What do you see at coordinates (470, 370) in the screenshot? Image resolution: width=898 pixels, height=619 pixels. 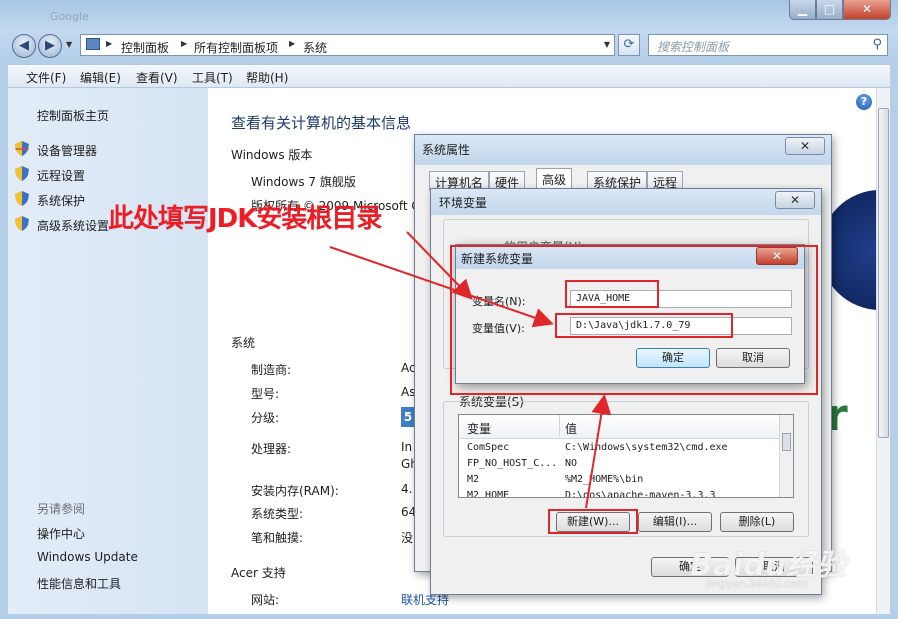 I see `annotation-arrows` at bounding box center [470, 370].